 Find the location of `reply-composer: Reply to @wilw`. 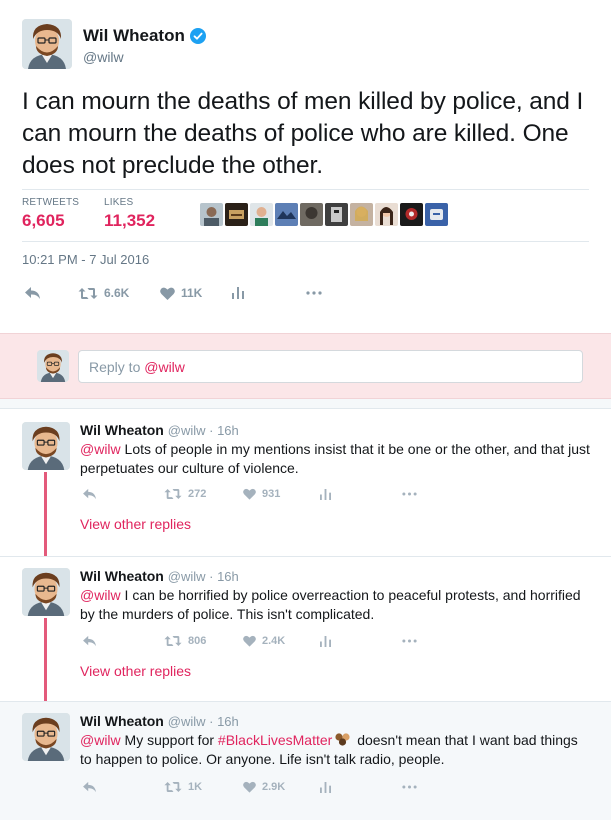

reply-composer: Reply to @wilw is located at coordinates (305, 366).